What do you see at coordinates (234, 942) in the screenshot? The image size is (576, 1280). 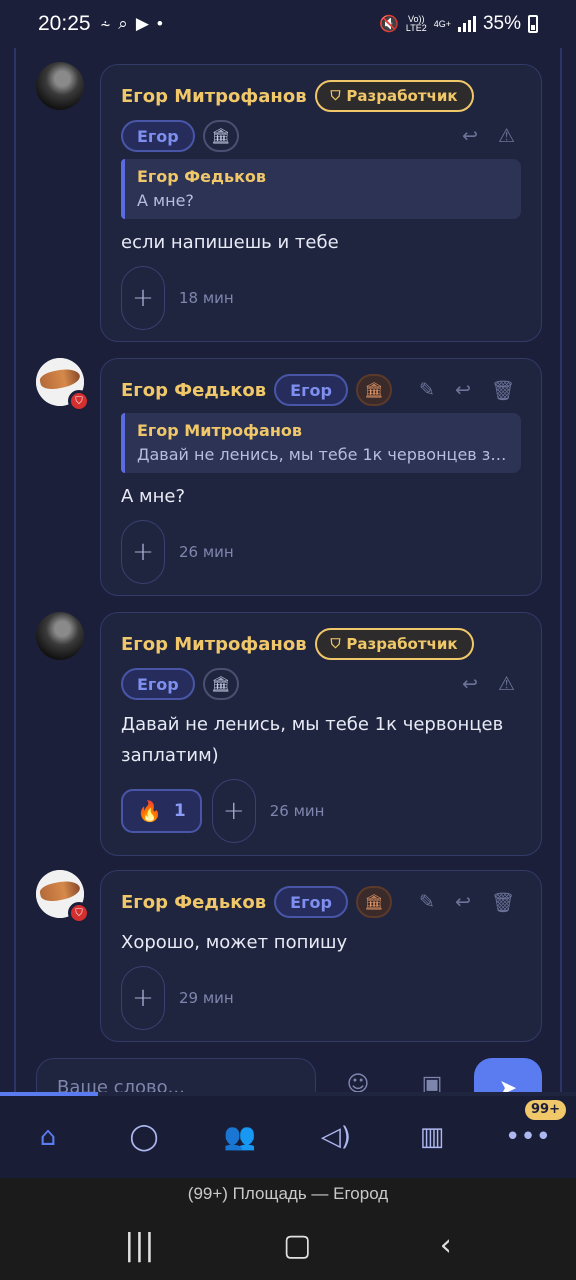 I see `message-text: Хорошо, может попишу` at bounding box center [234, 942].